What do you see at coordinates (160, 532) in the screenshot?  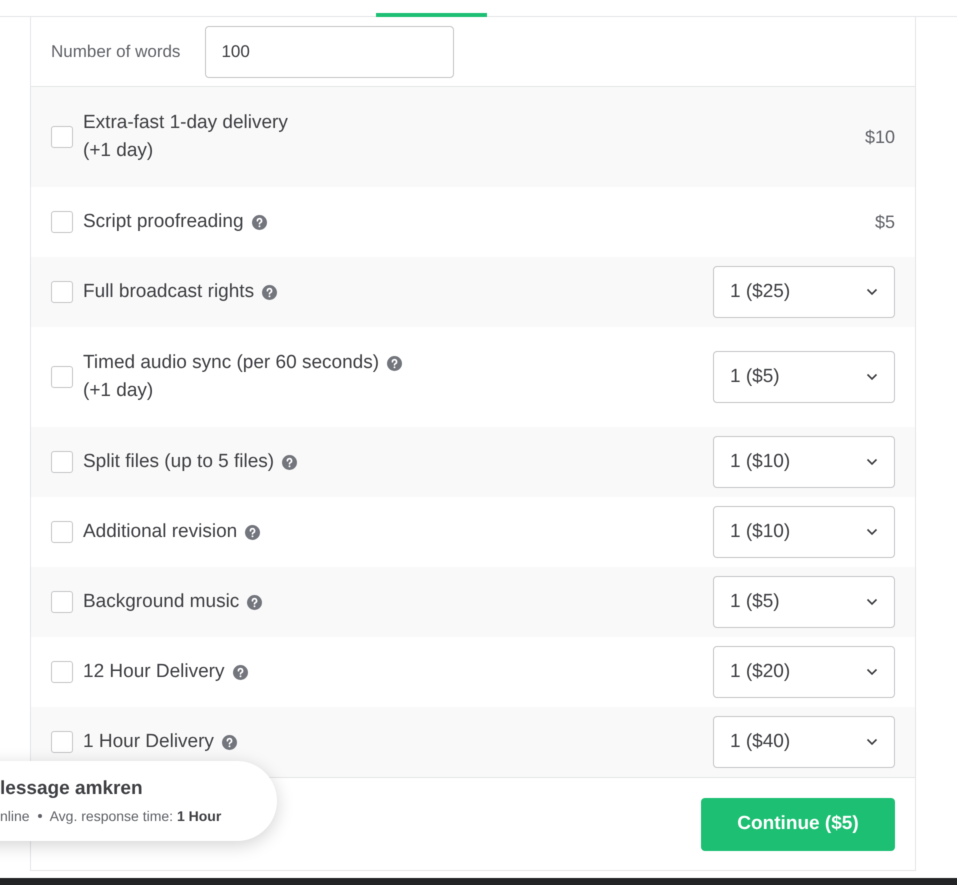 I see `extra-label: Additional revision` at bounding box center [160, 532].